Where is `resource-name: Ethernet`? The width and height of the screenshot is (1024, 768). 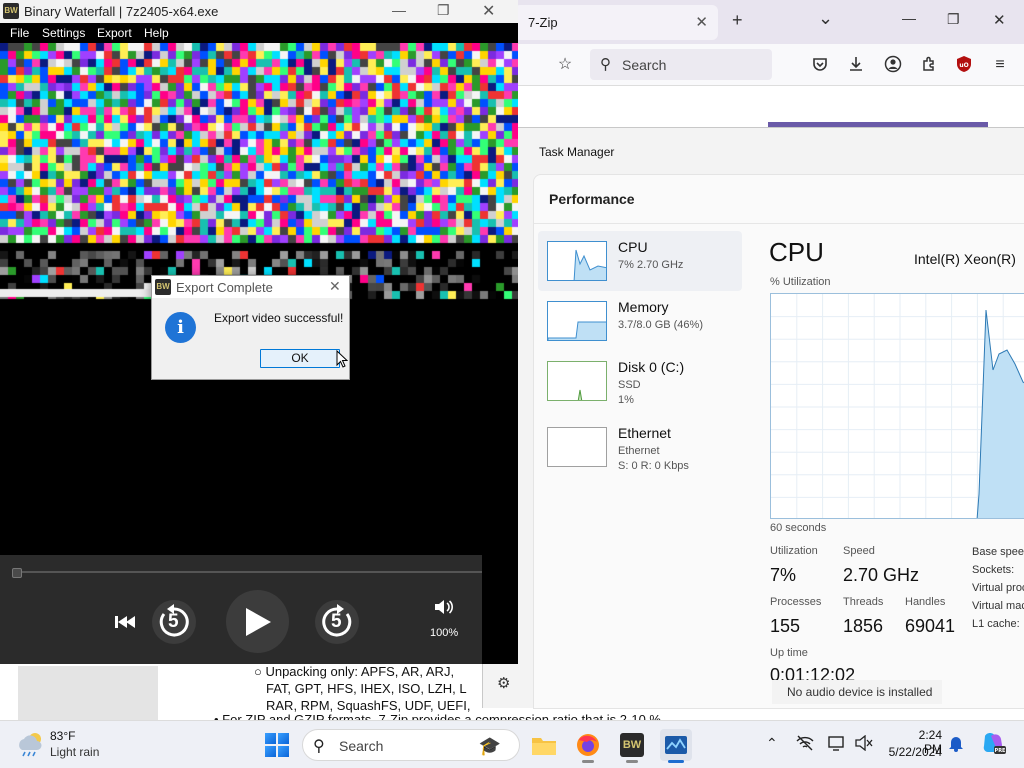 resource-name: Ethernet is located at coordinates (644, 433).